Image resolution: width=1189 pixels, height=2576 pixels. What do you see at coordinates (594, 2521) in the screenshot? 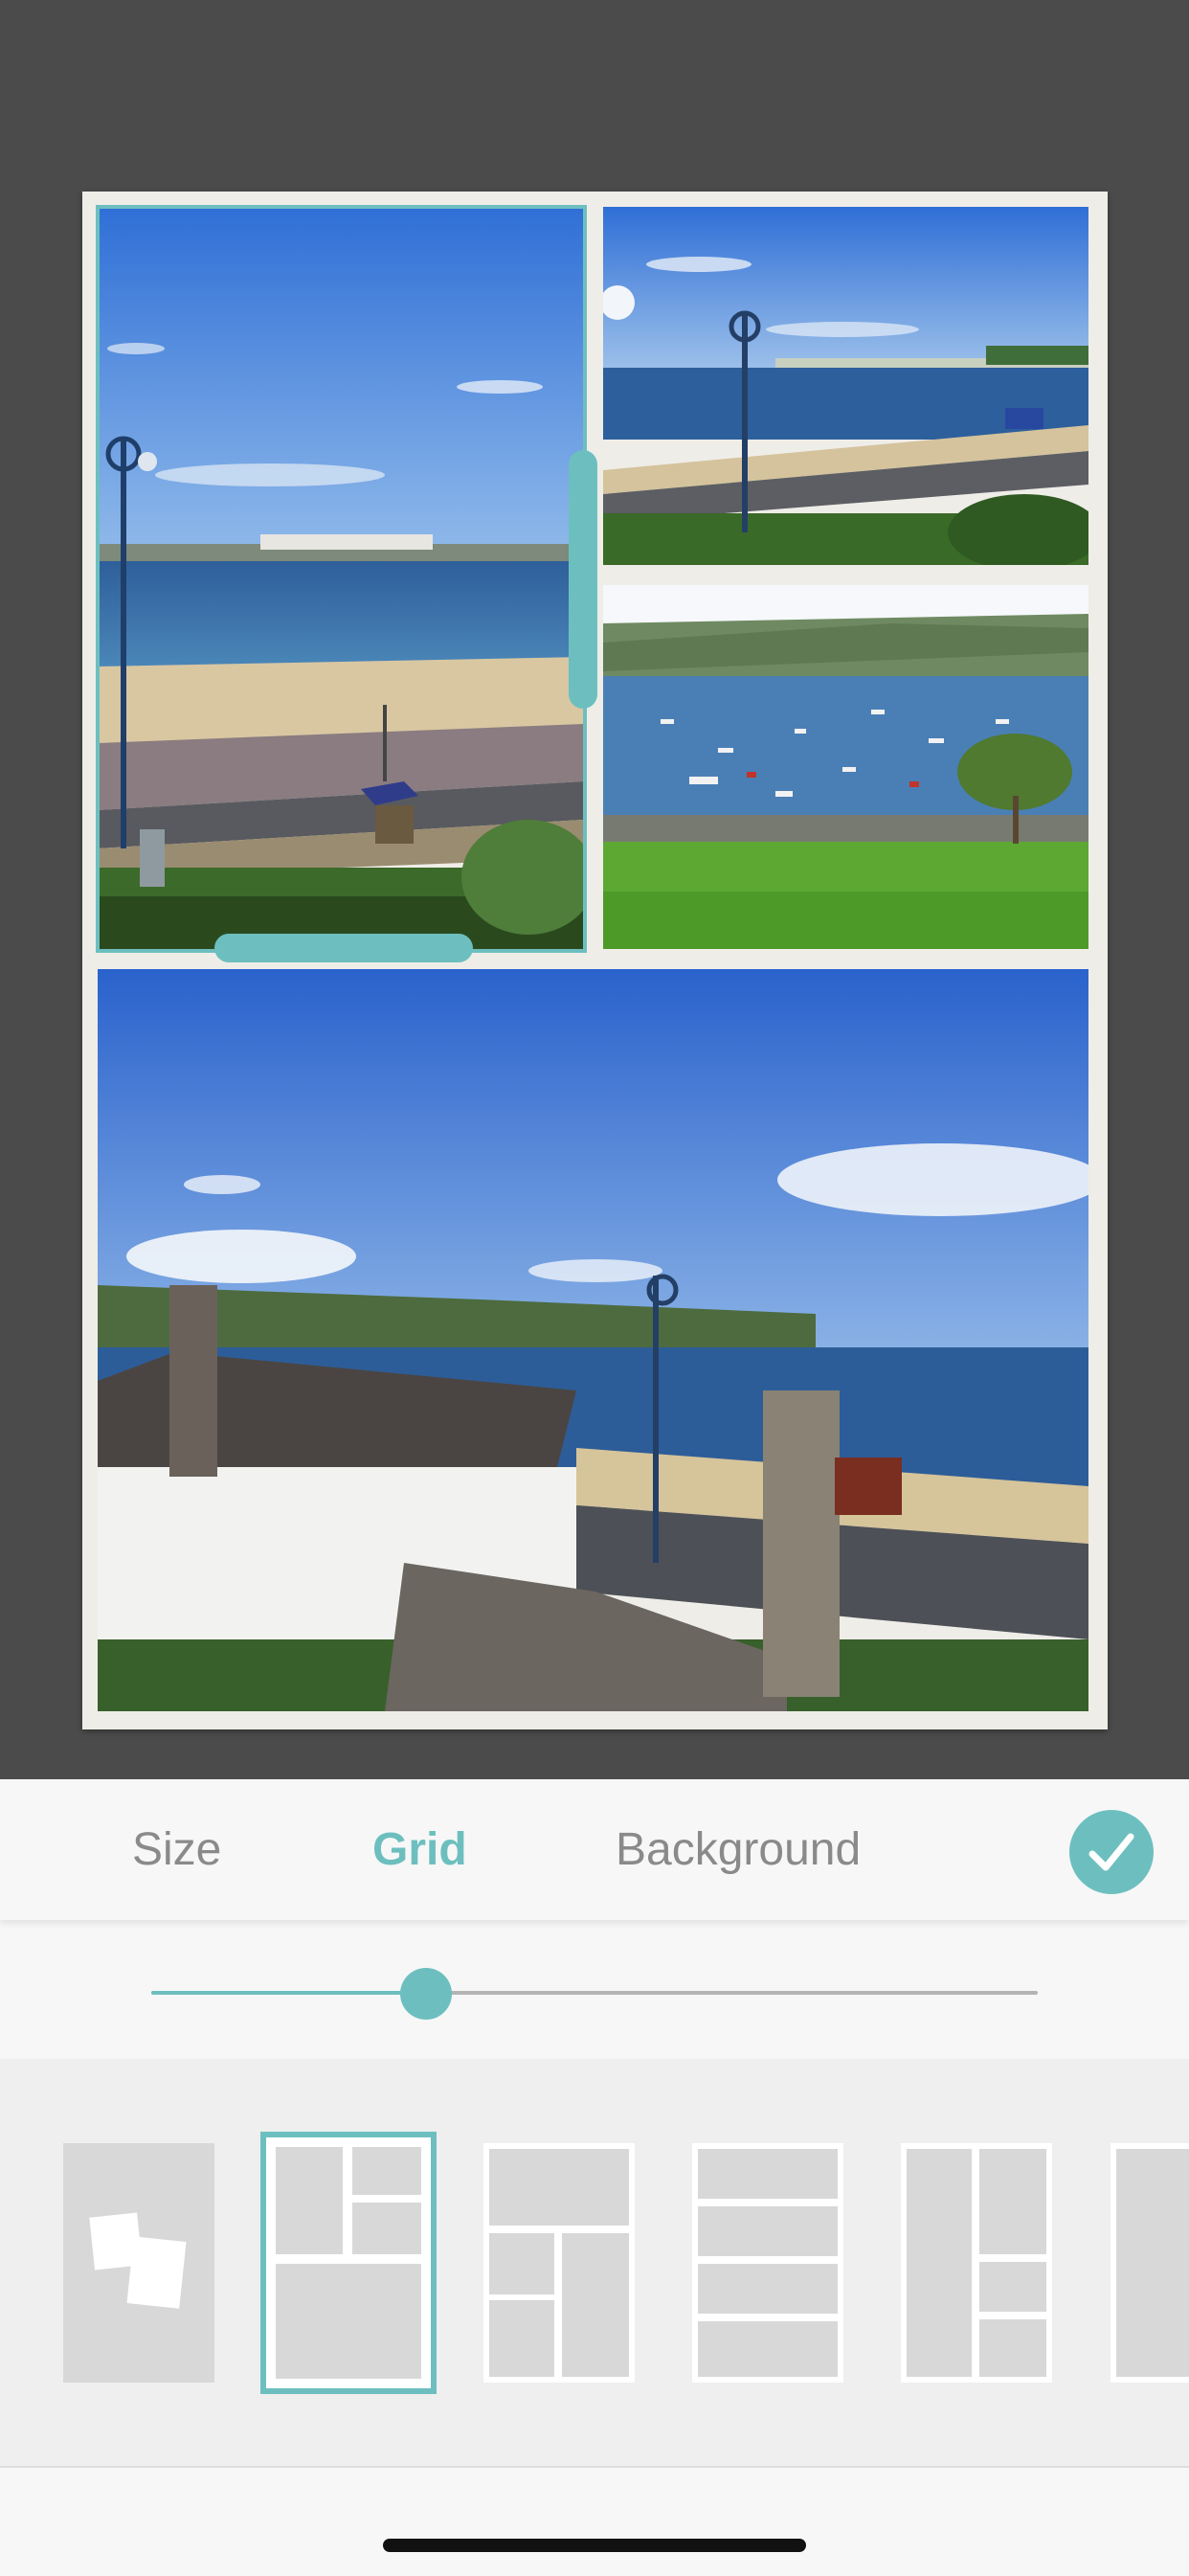
I see `bottom-safe-area` at bounding box center [594, 2521].